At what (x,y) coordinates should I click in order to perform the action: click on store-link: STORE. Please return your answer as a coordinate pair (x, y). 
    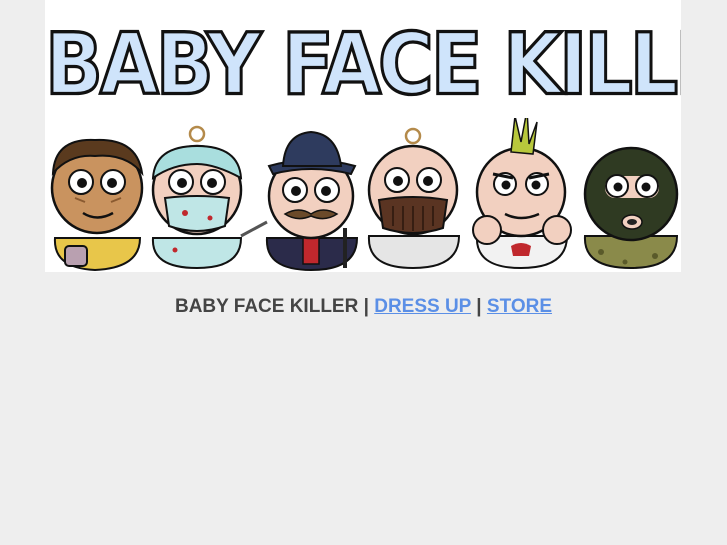
    Looking at the image, I should click on (519, 306).